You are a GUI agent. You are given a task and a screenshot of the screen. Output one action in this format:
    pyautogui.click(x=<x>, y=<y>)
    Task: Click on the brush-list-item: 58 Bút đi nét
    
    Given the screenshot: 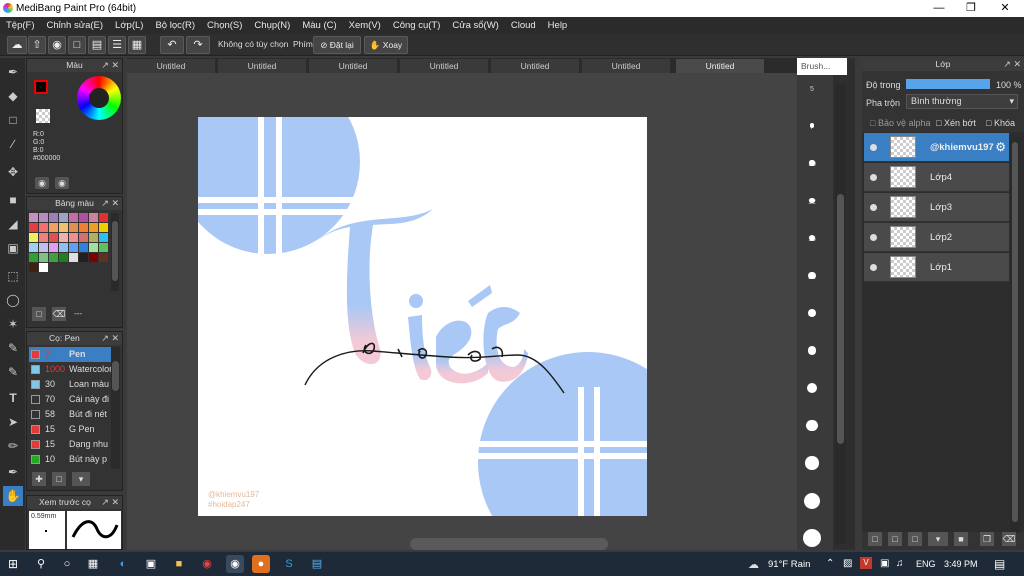 What is the action you would take?
    pyautogui.click(x=70, y=414)
    